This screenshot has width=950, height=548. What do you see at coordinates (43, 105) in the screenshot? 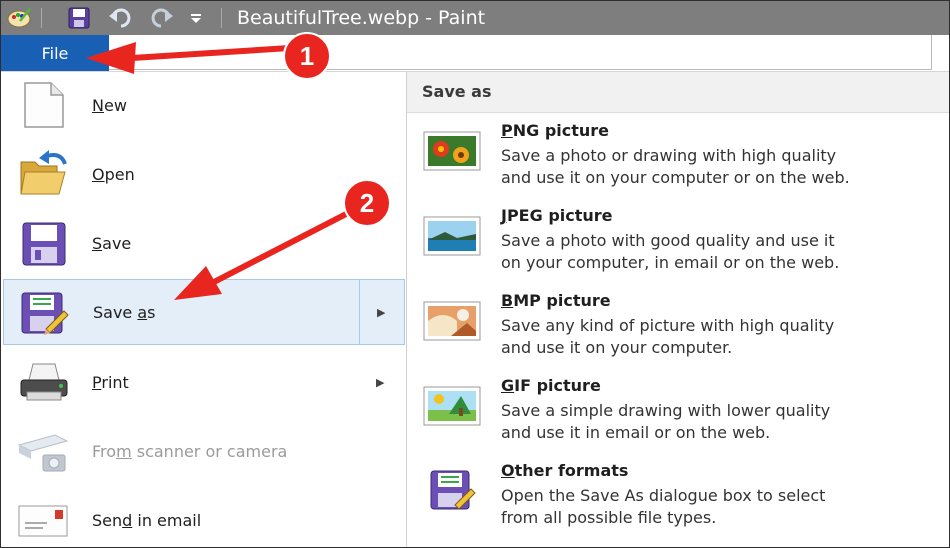
I see `new-document-icon` at bounding box center [43, 105].